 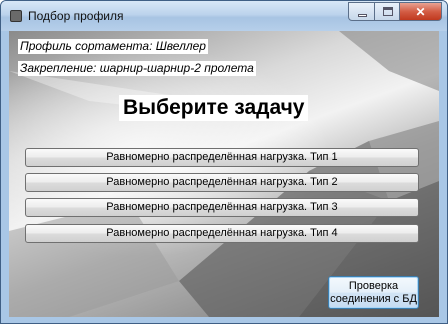 I want to click on title-bar: Подбор профиля ✕, so click(x=224, y=16).